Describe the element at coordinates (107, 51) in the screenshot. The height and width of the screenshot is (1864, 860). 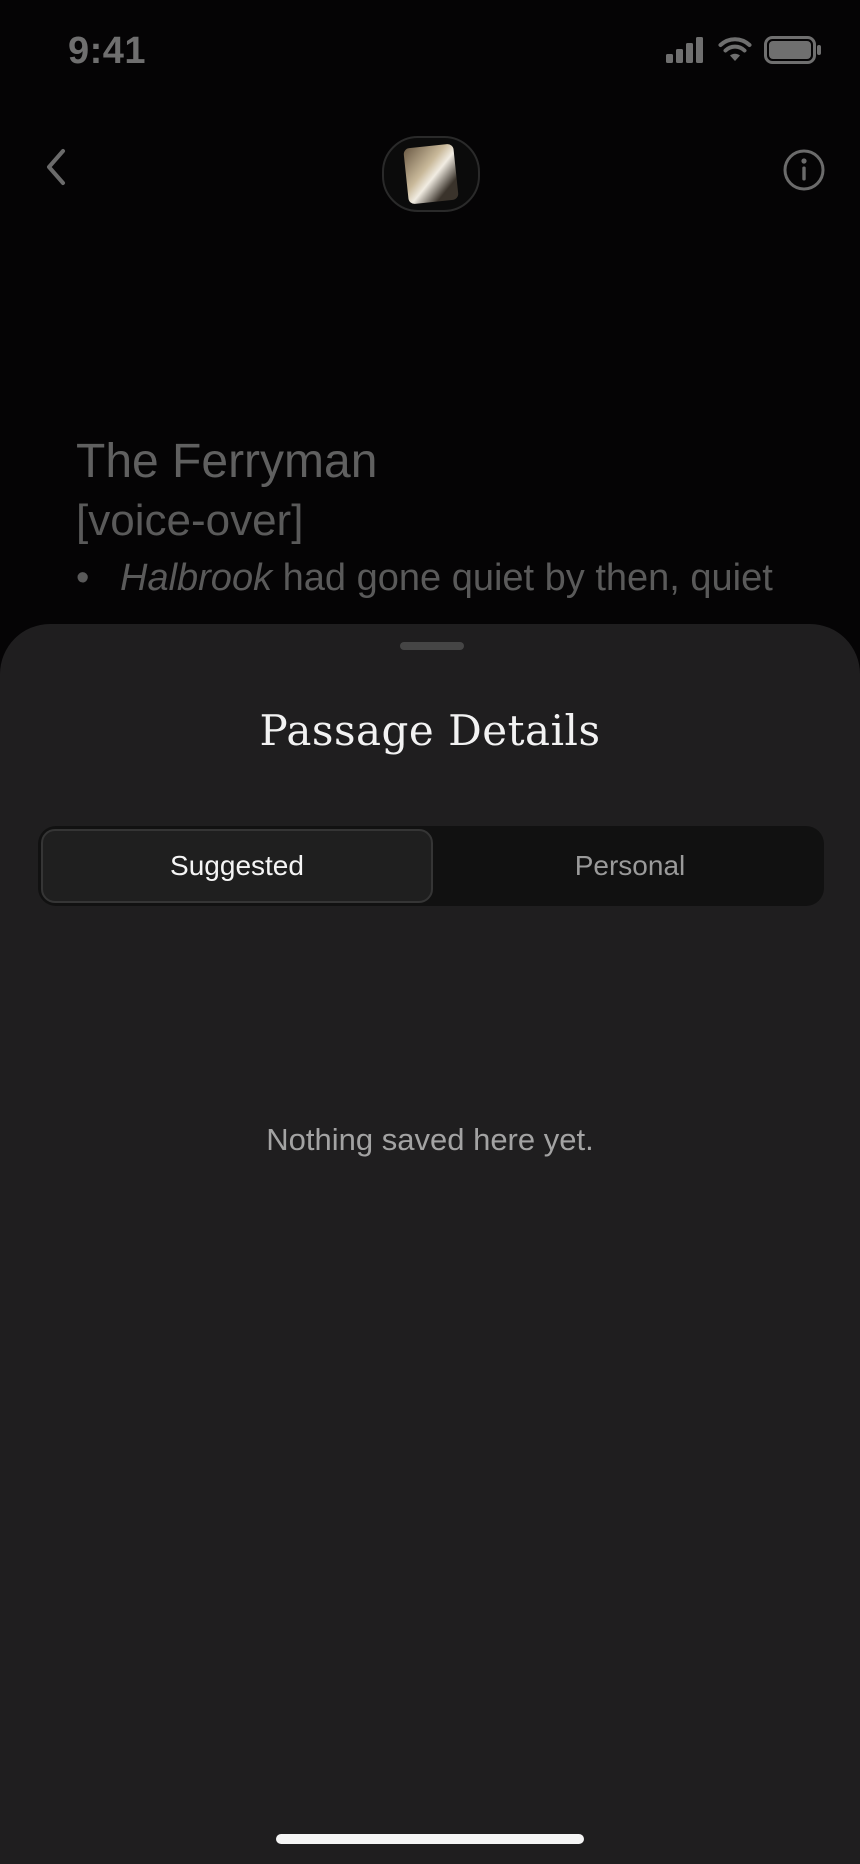
I see `status-time: 9:41` at that location.